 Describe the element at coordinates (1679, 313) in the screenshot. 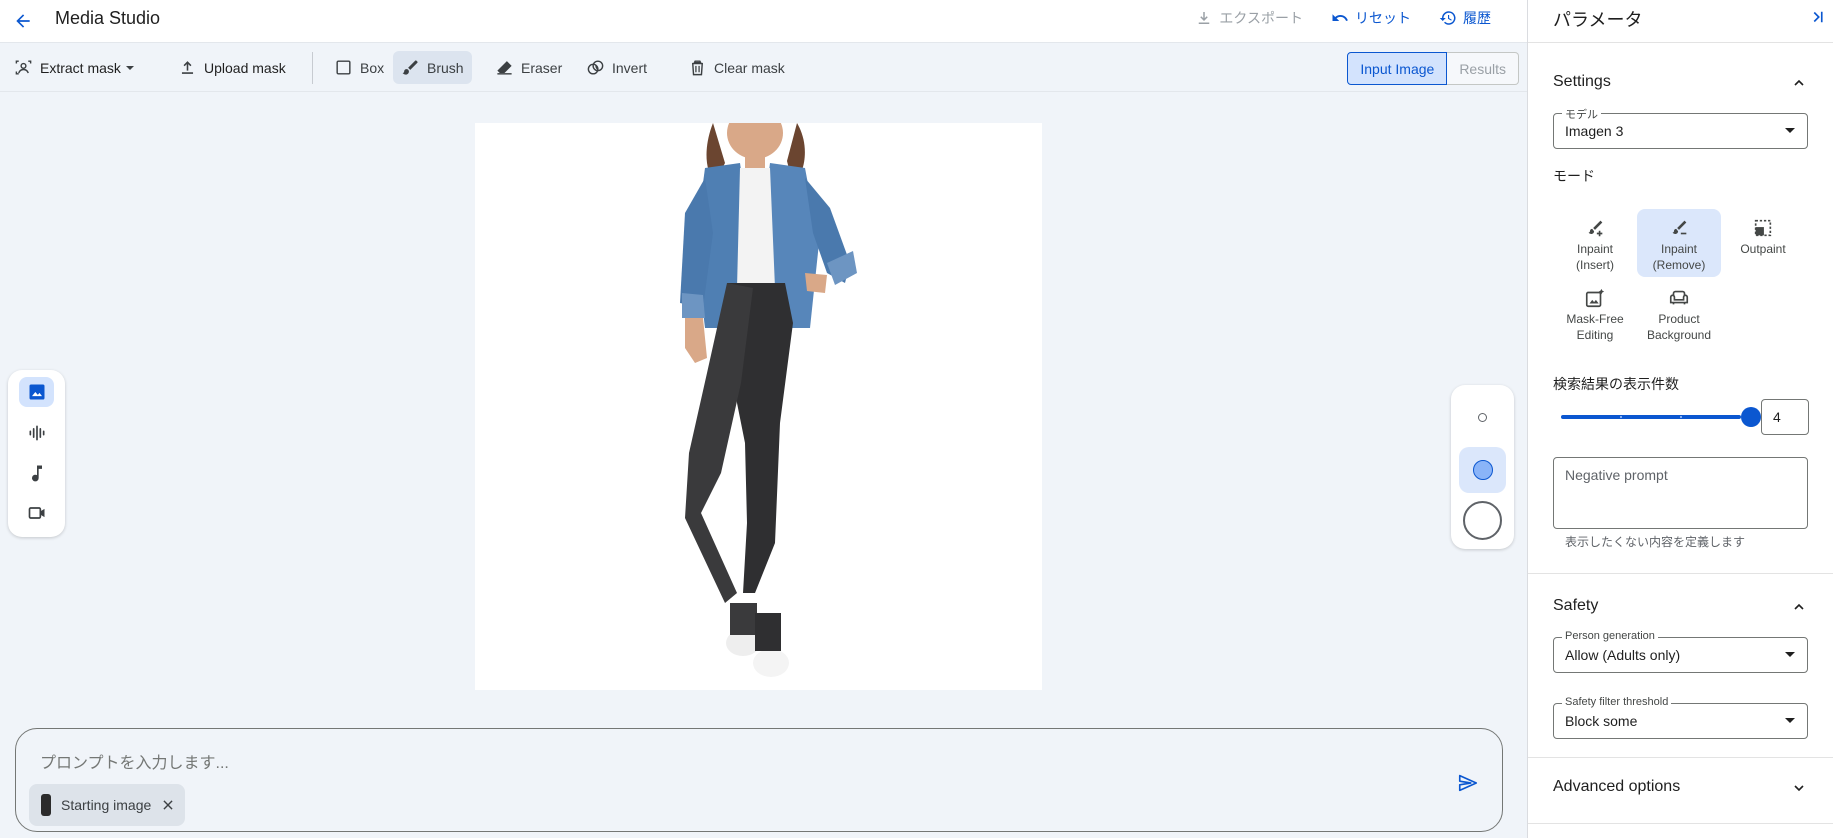

I see `mode-product-background: Product Background` at that location.